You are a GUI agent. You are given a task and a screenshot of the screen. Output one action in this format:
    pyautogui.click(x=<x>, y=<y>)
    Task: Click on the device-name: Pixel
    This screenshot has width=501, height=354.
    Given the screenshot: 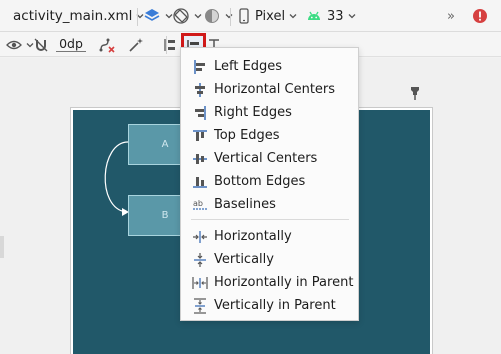 What is the action you would take?
    pyautogui.click(x=270, y=16)
    